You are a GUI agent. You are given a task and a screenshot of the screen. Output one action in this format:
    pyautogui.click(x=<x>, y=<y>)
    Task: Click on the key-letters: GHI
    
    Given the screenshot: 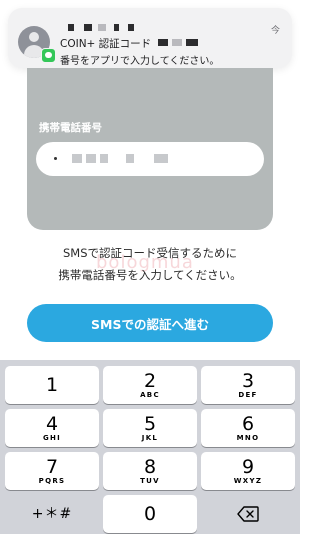 What is the action you would take?
    pyautogui.click(x=52, y=437)
    